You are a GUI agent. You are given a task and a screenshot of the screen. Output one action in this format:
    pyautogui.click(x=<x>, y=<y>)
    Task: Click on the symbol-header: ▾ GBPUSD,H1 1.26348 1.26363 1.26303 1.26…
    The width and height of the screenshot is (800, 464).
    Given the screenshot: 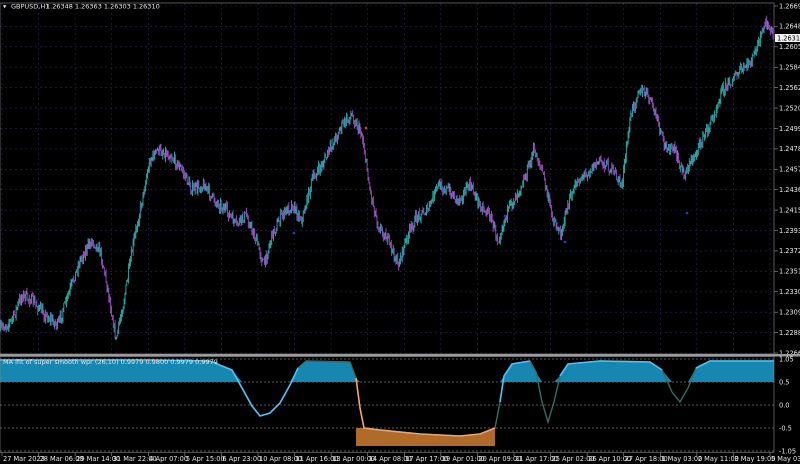 What is the action you would take?
    pyautogui.click(x=81, y=7)
    